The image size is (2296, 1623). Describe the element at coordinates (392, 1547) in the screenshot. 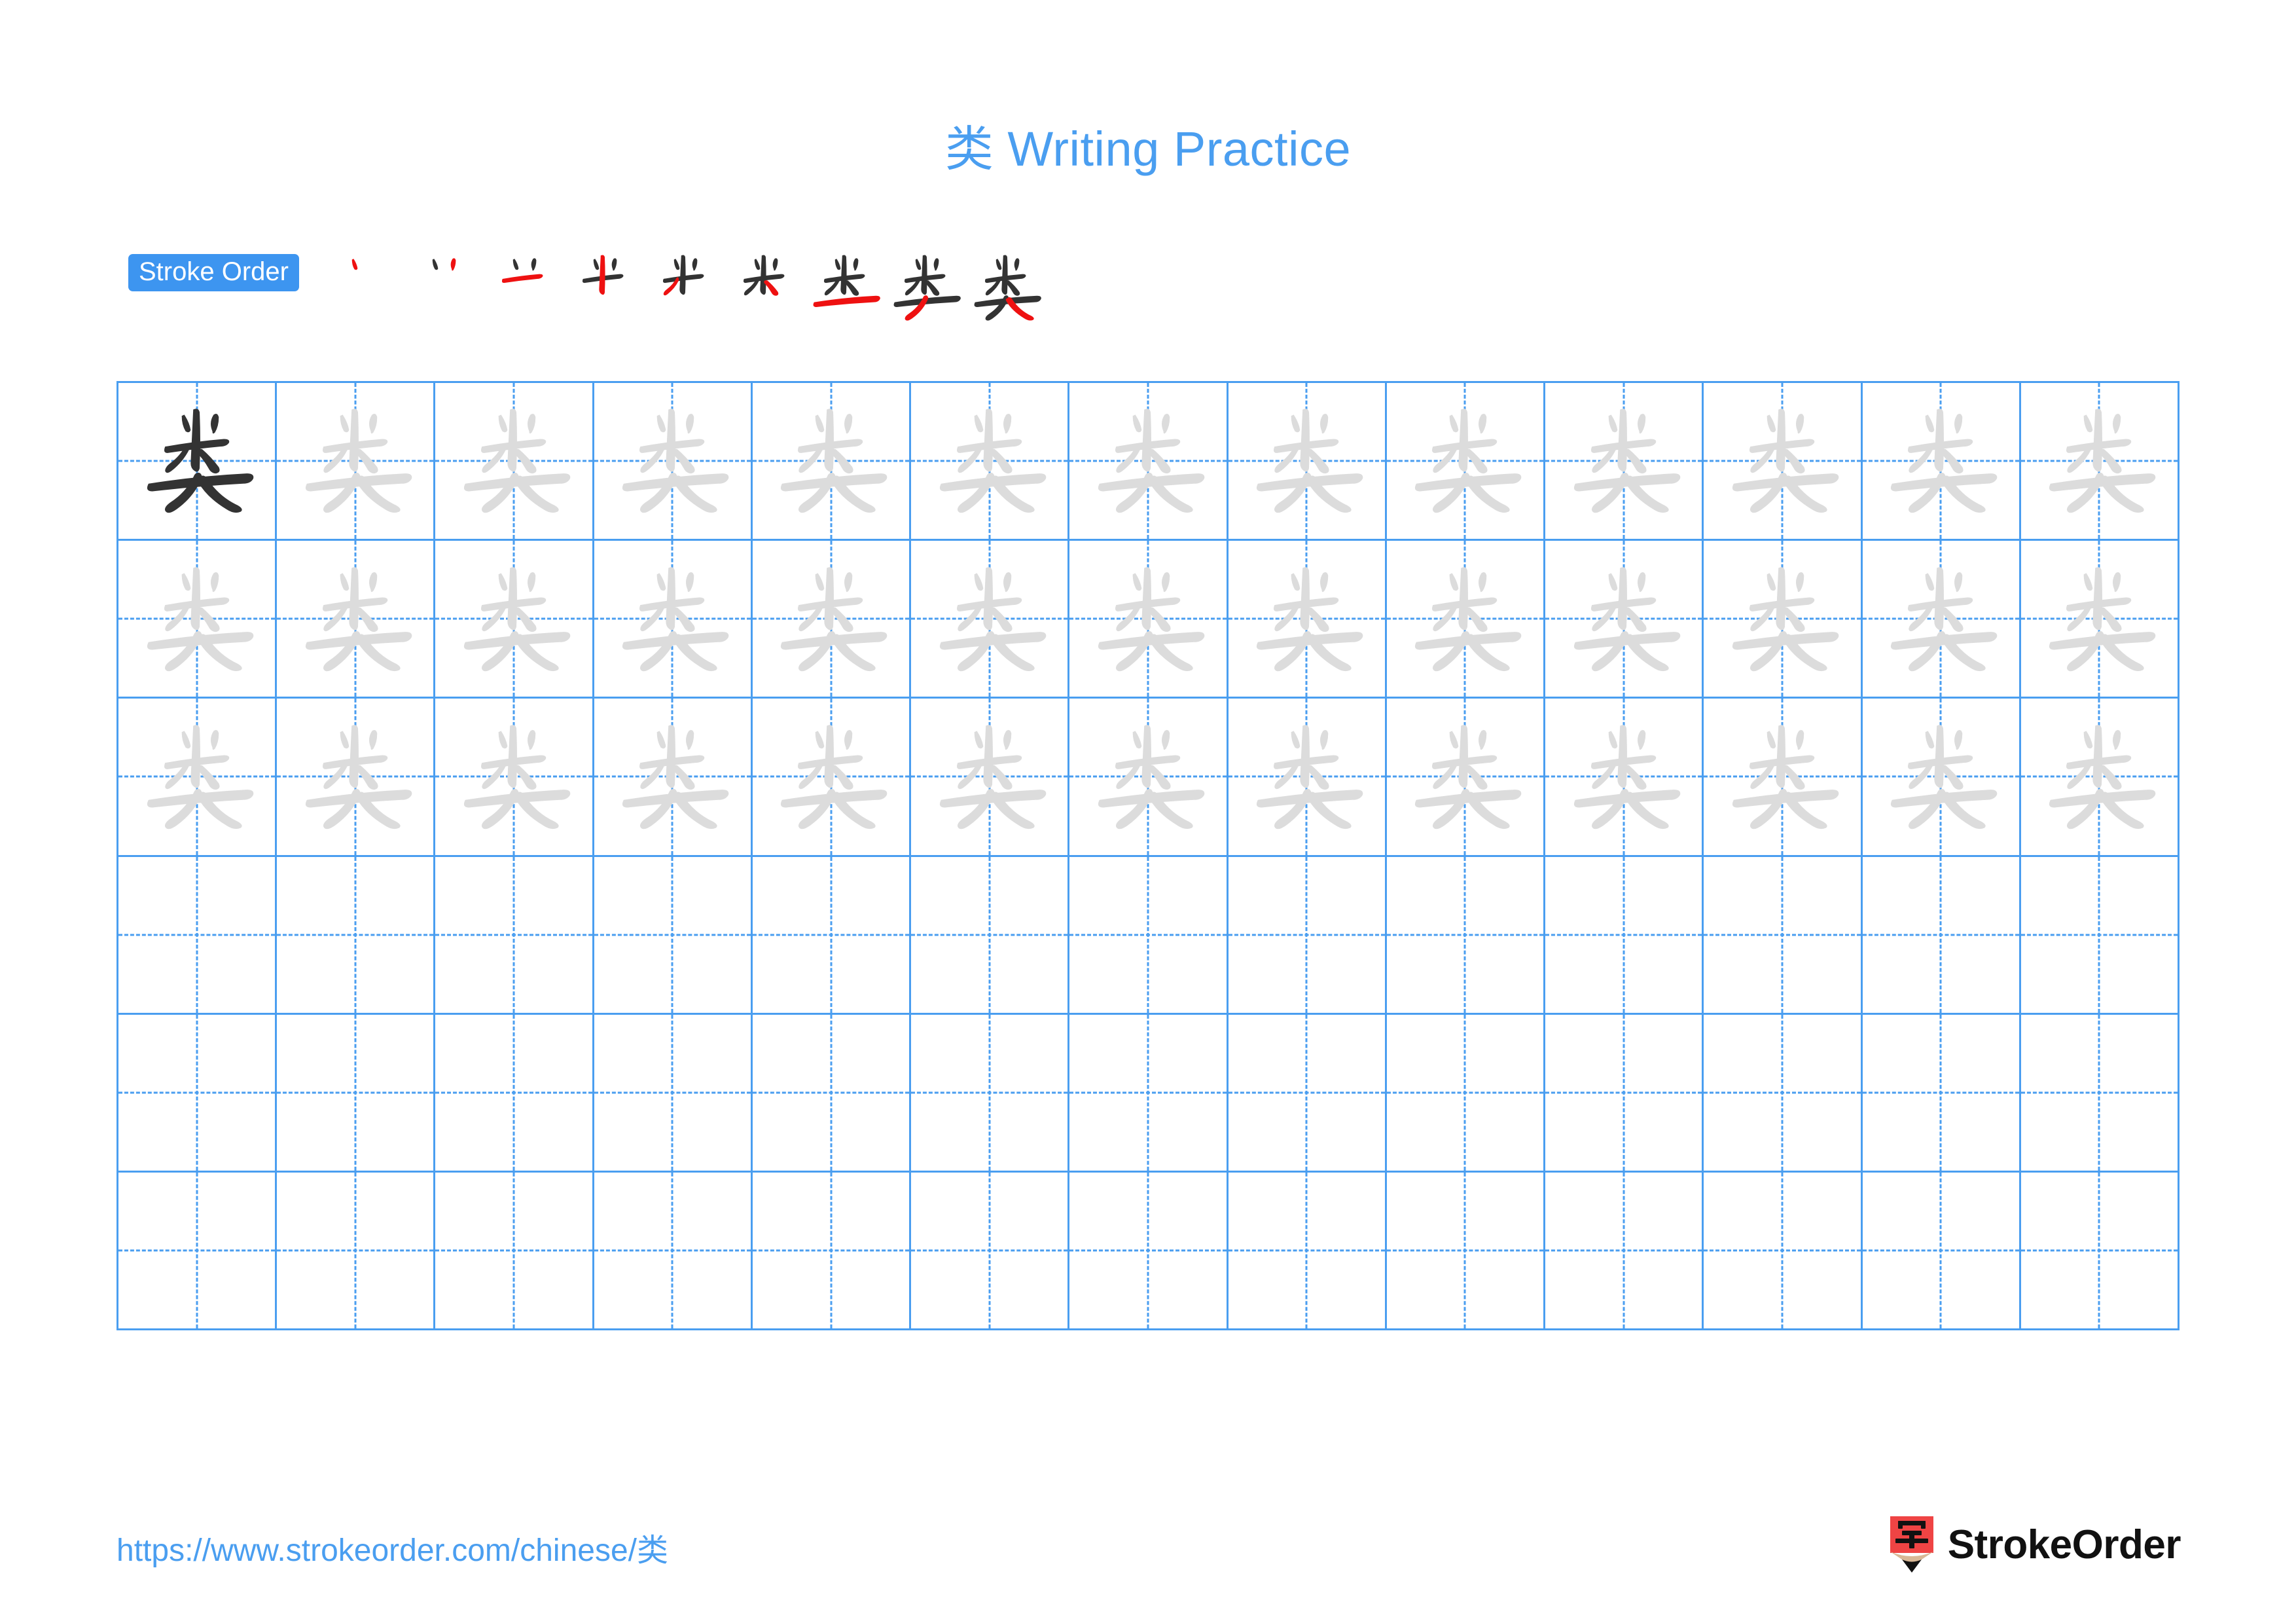

I see `footer-url: https://www.strokeorder.com/chinese/类` at that location.